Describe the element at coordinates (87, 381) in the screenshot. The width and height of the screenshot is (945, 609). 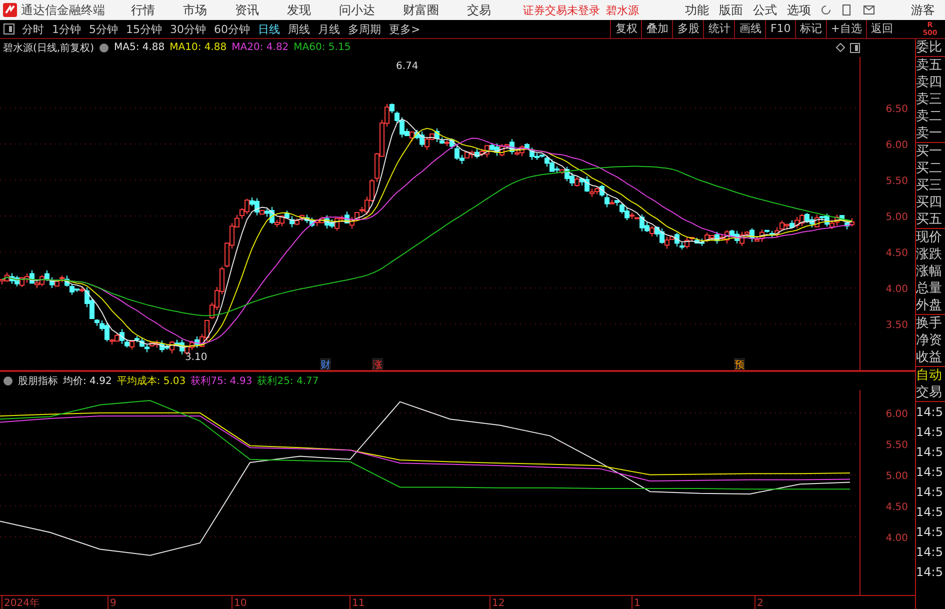
I see `legend-item: 均价: 4.92` at that location.